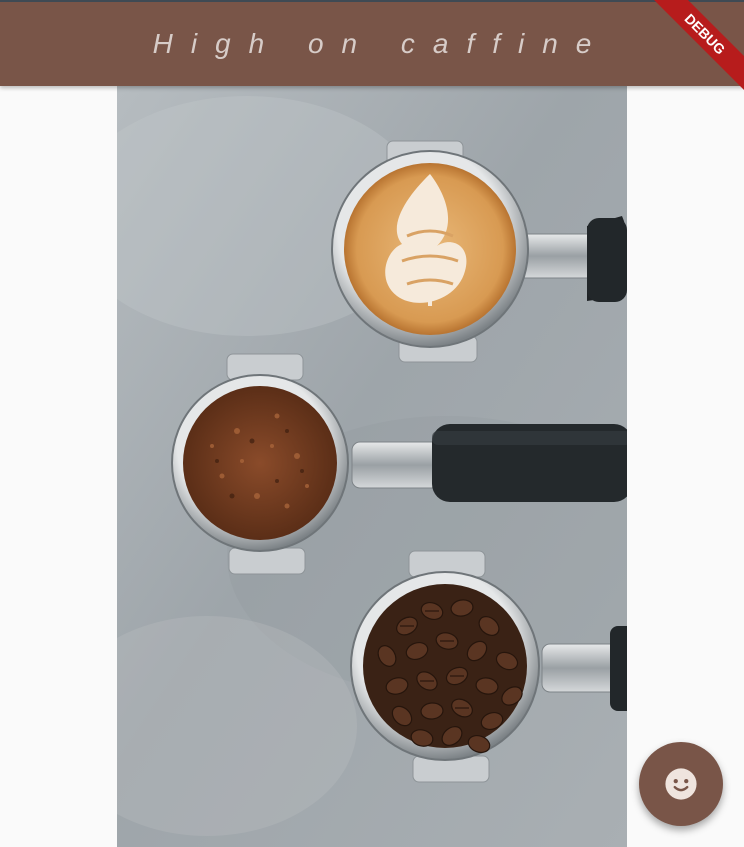  I want to click on face-fab-button, so click(681, 784).